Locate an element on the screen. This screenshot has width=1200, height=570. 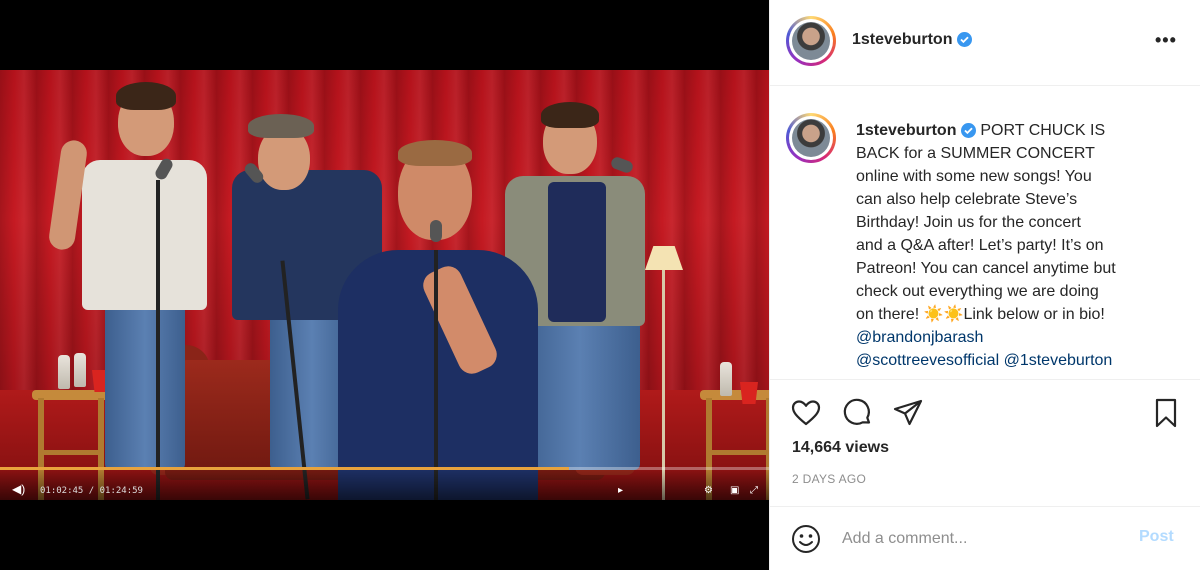
caption-line: and a Q&A after! Let’s party! It’s on is located at coordinates (980, 245).